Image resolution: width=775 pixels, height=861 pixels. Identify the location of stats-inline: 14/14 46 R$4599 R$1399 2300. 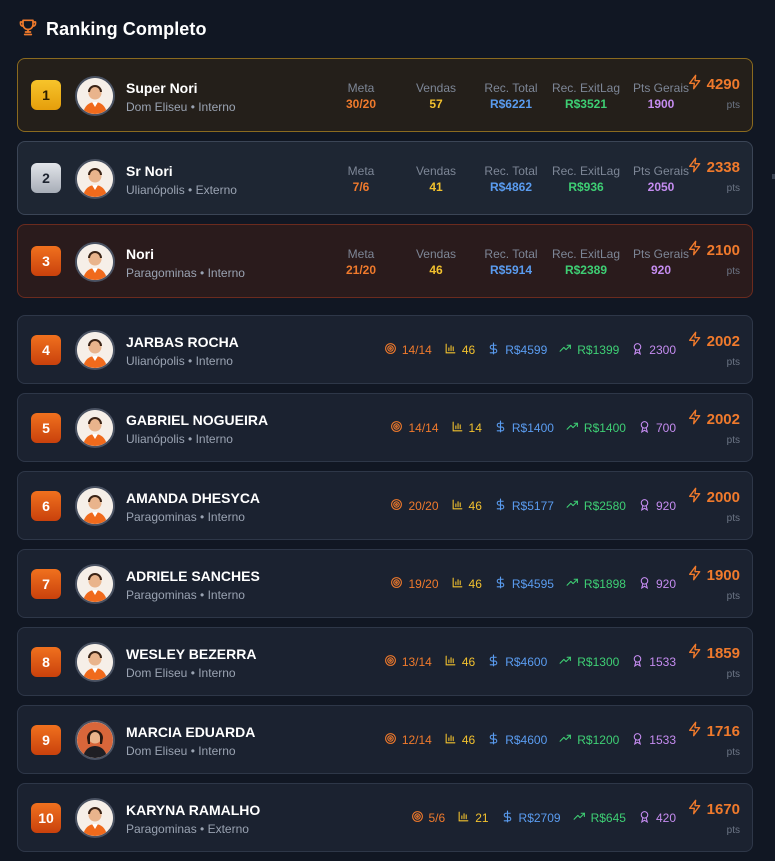
(524, 350).